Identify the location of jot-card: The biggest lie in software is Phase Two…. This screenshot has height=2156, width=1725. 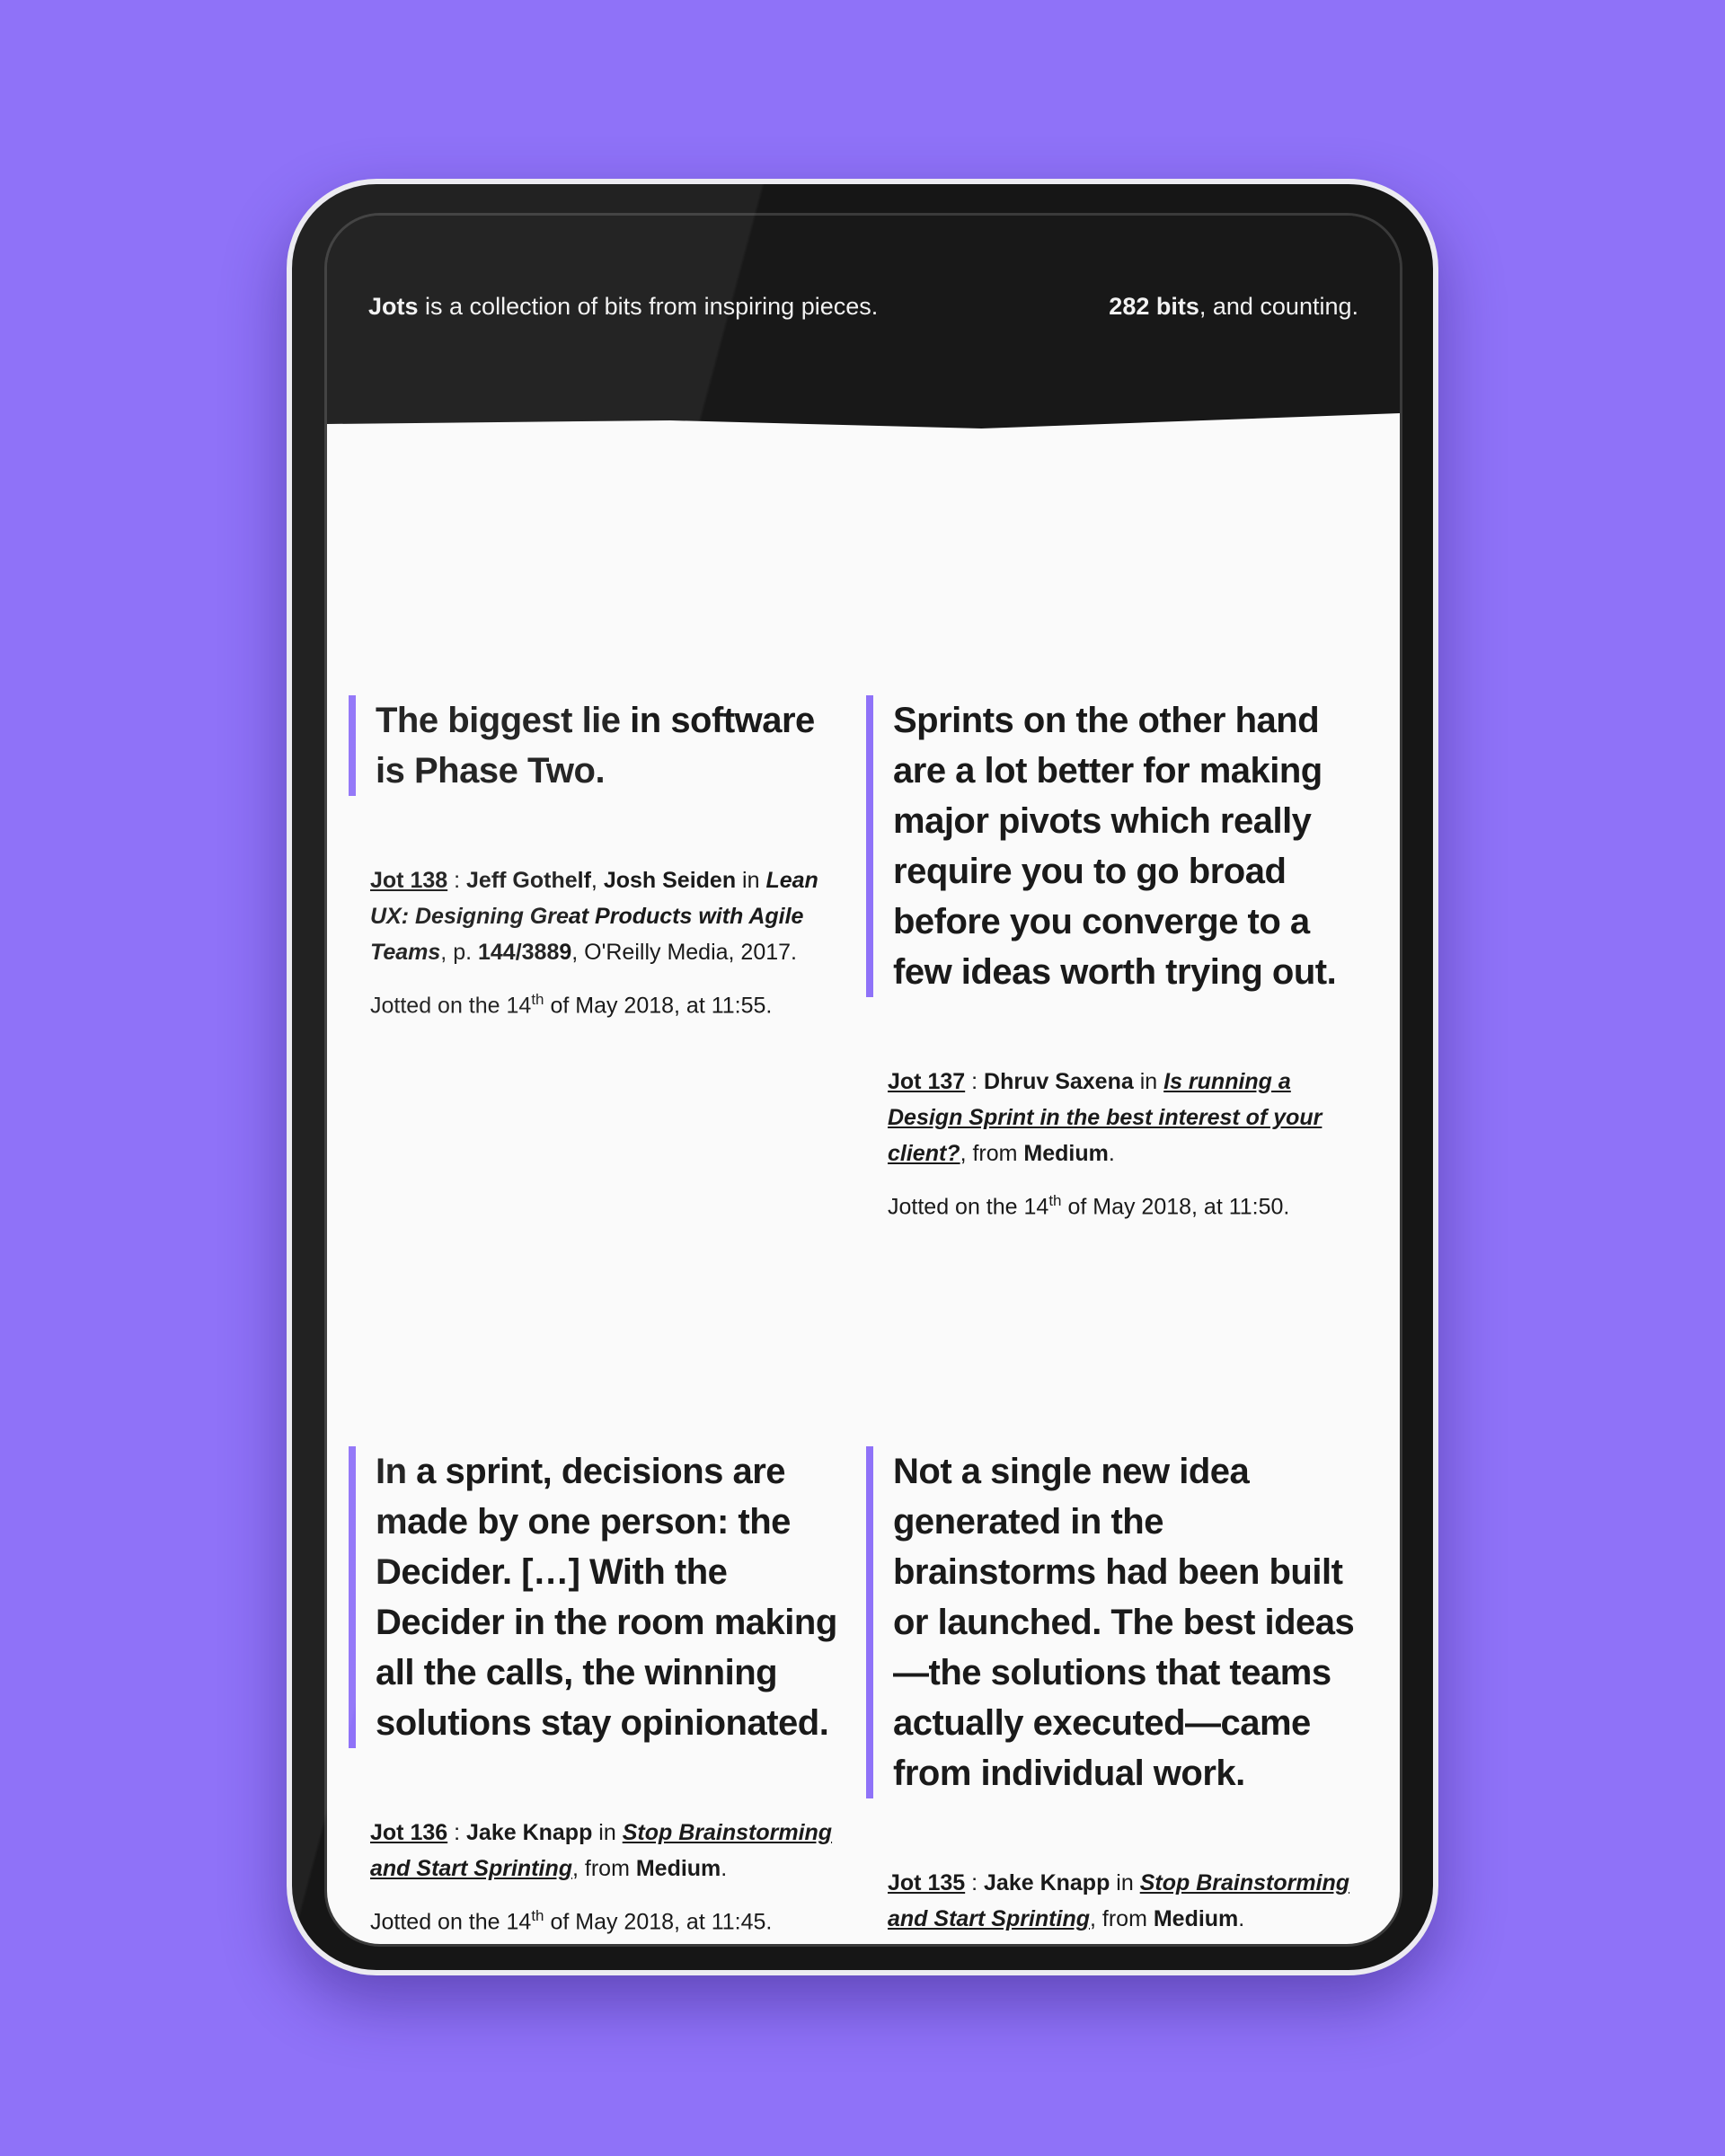
(600, 858).